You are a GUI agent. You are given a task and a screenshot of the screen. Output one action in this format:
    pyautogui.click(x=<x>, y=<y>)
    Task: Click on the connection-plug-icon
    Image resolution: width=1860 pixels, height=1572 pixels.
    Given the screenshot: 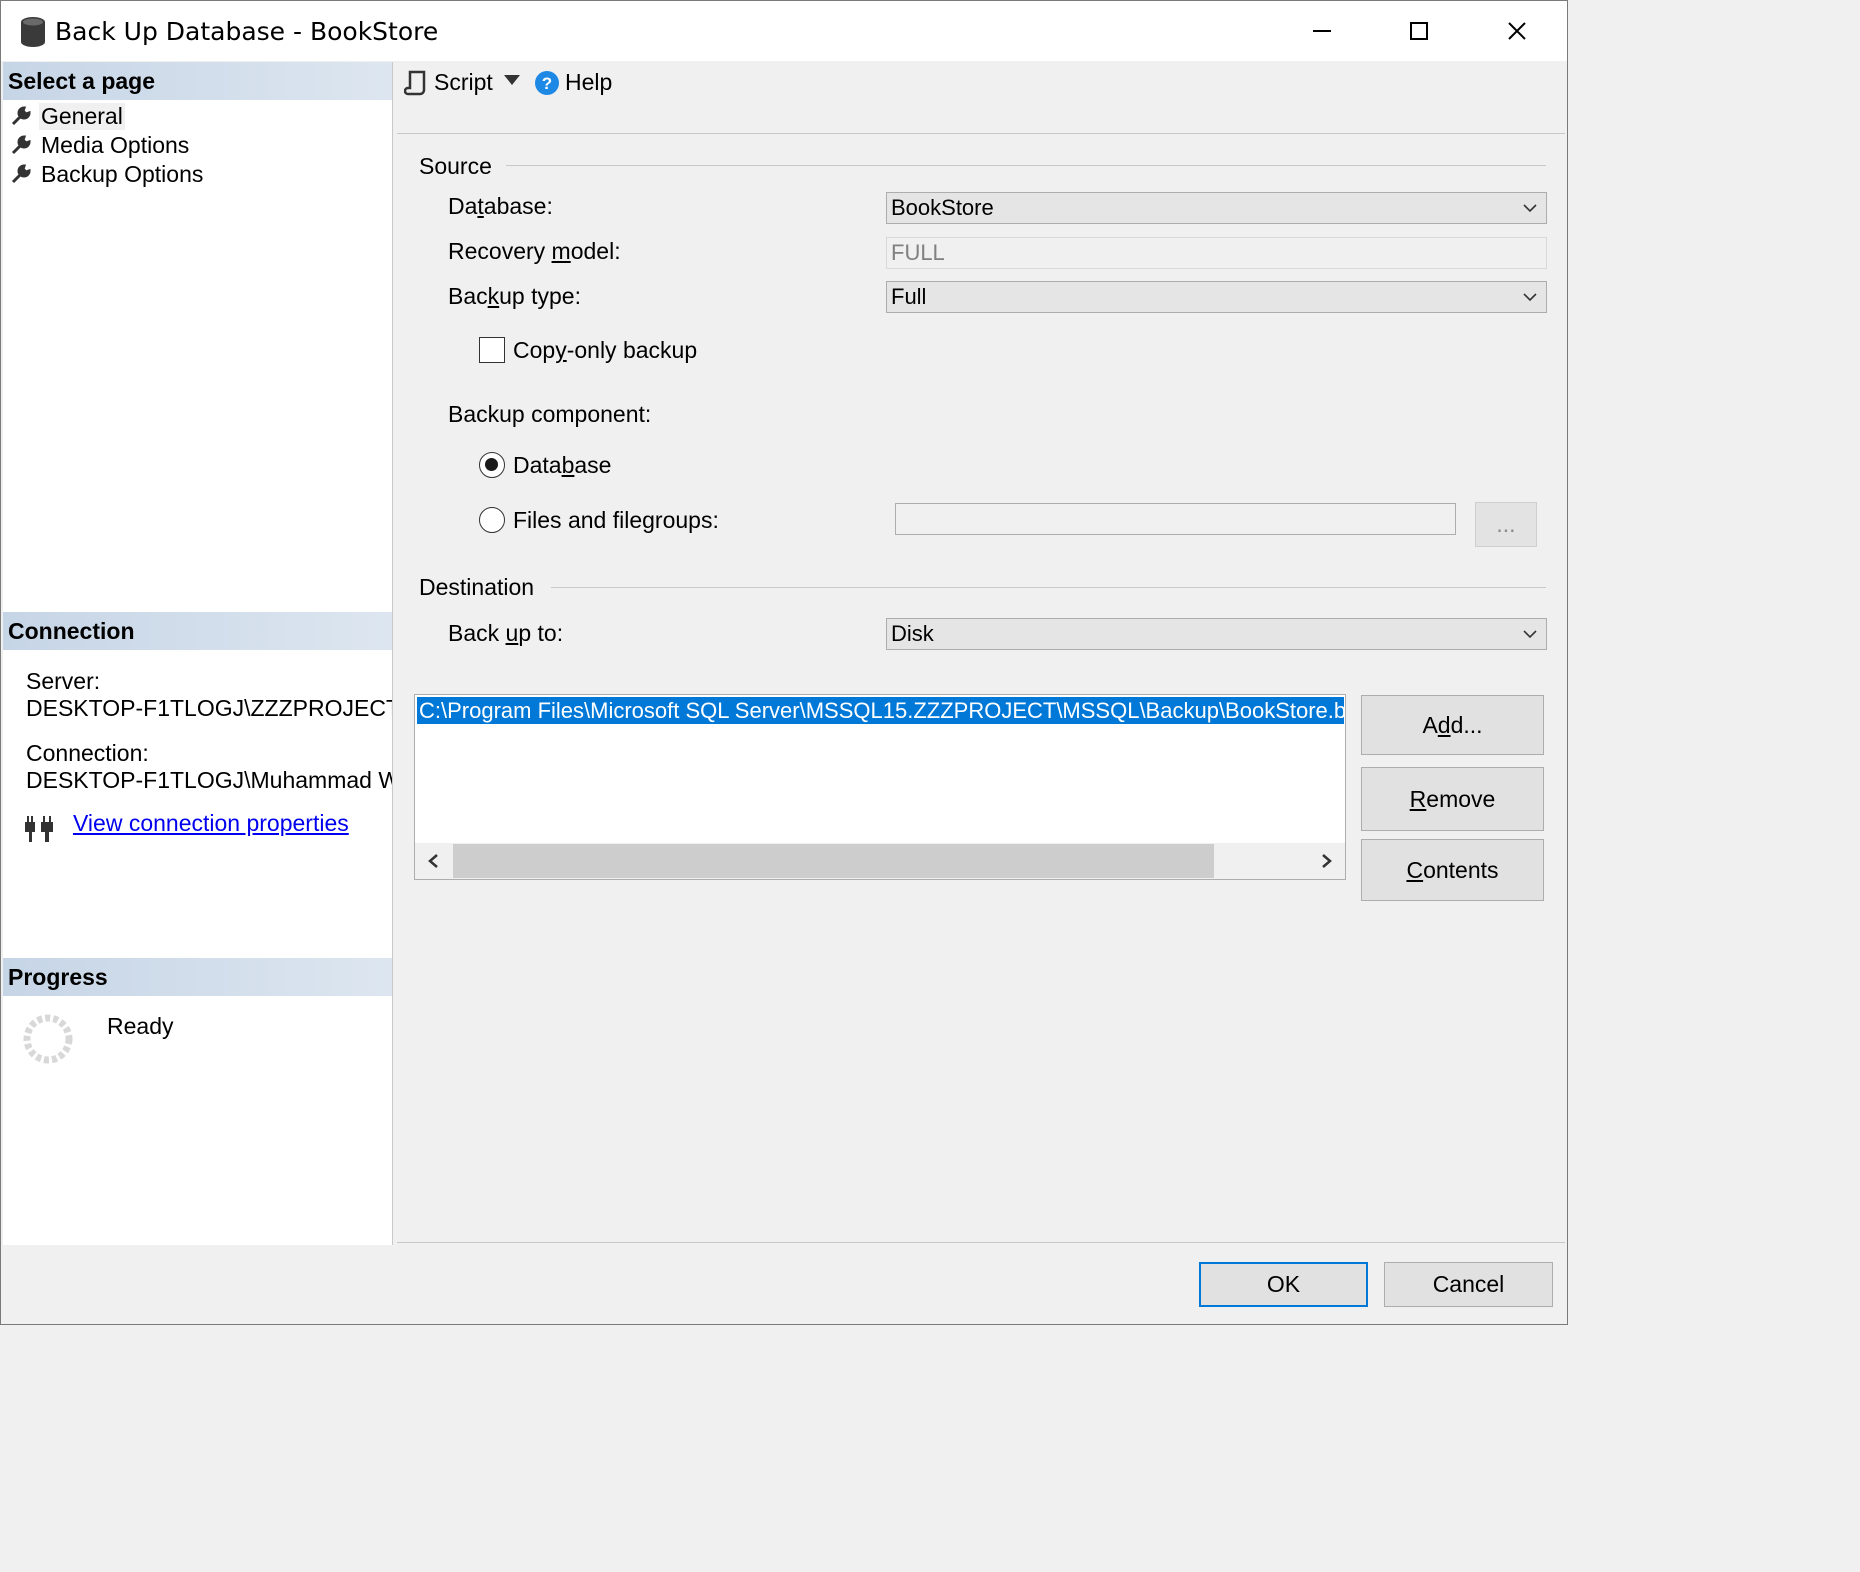 What is the action you would take?
    pyautogui.click(x=39, y=829)
    